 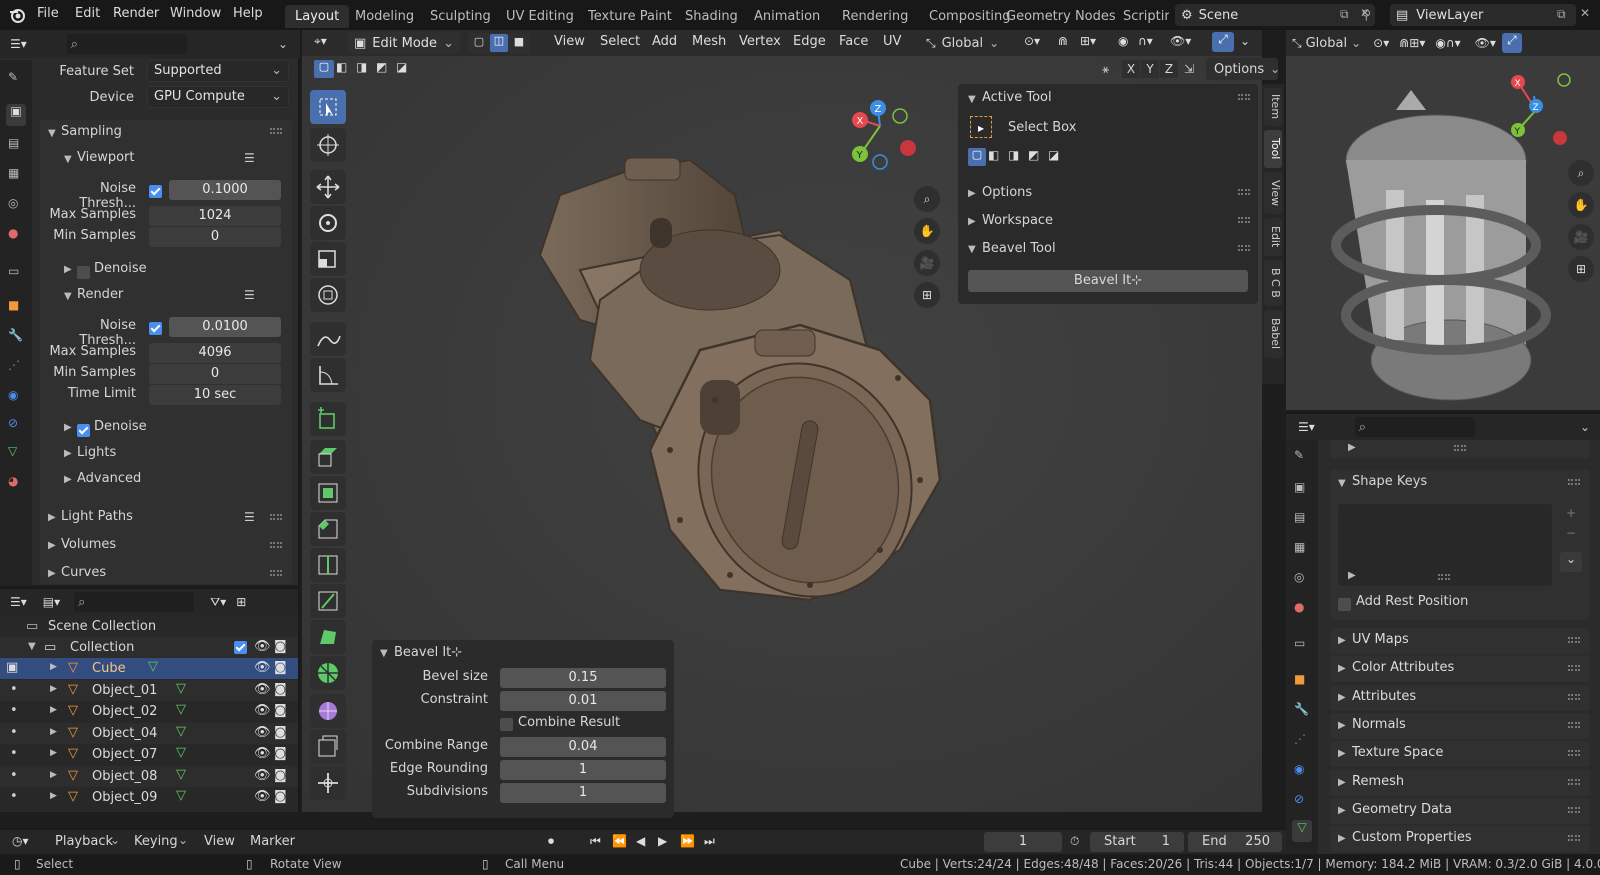 I want to click on collection-tab-icon: ▭, so click(x=13, y=271).